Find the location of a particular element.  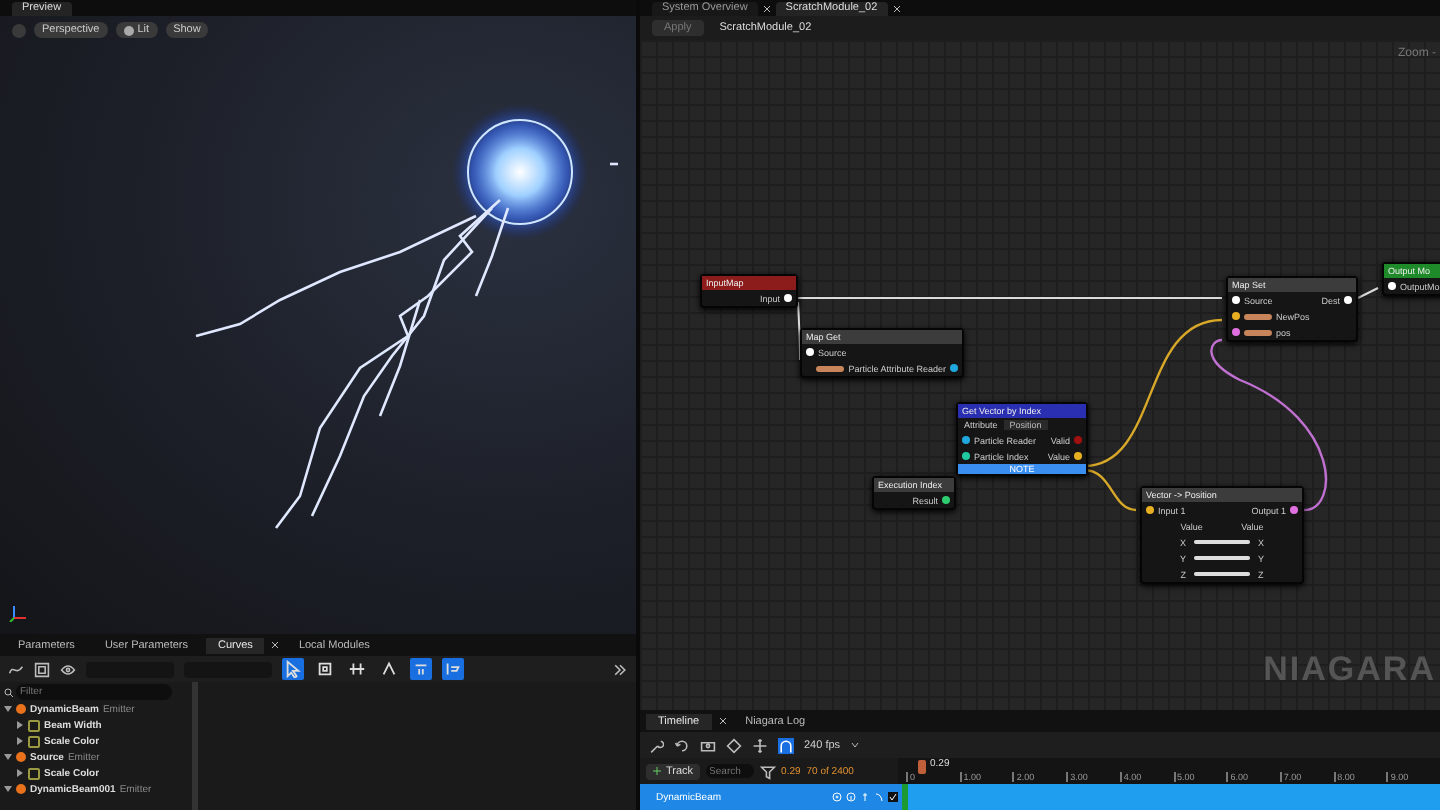

more-icon is located at coordinates (620, 669).